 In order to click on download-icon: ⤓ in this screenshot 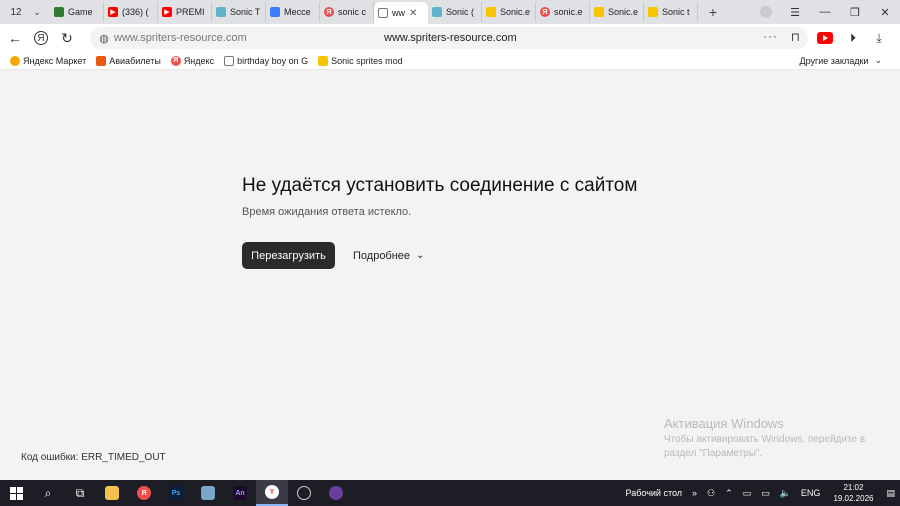, I will do `click(879, 38)`.